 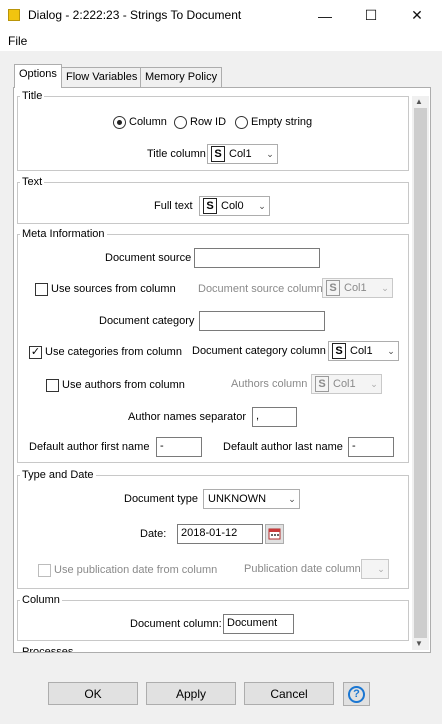 I want to click on apply-button: Apply, so click(x=191, y=693).